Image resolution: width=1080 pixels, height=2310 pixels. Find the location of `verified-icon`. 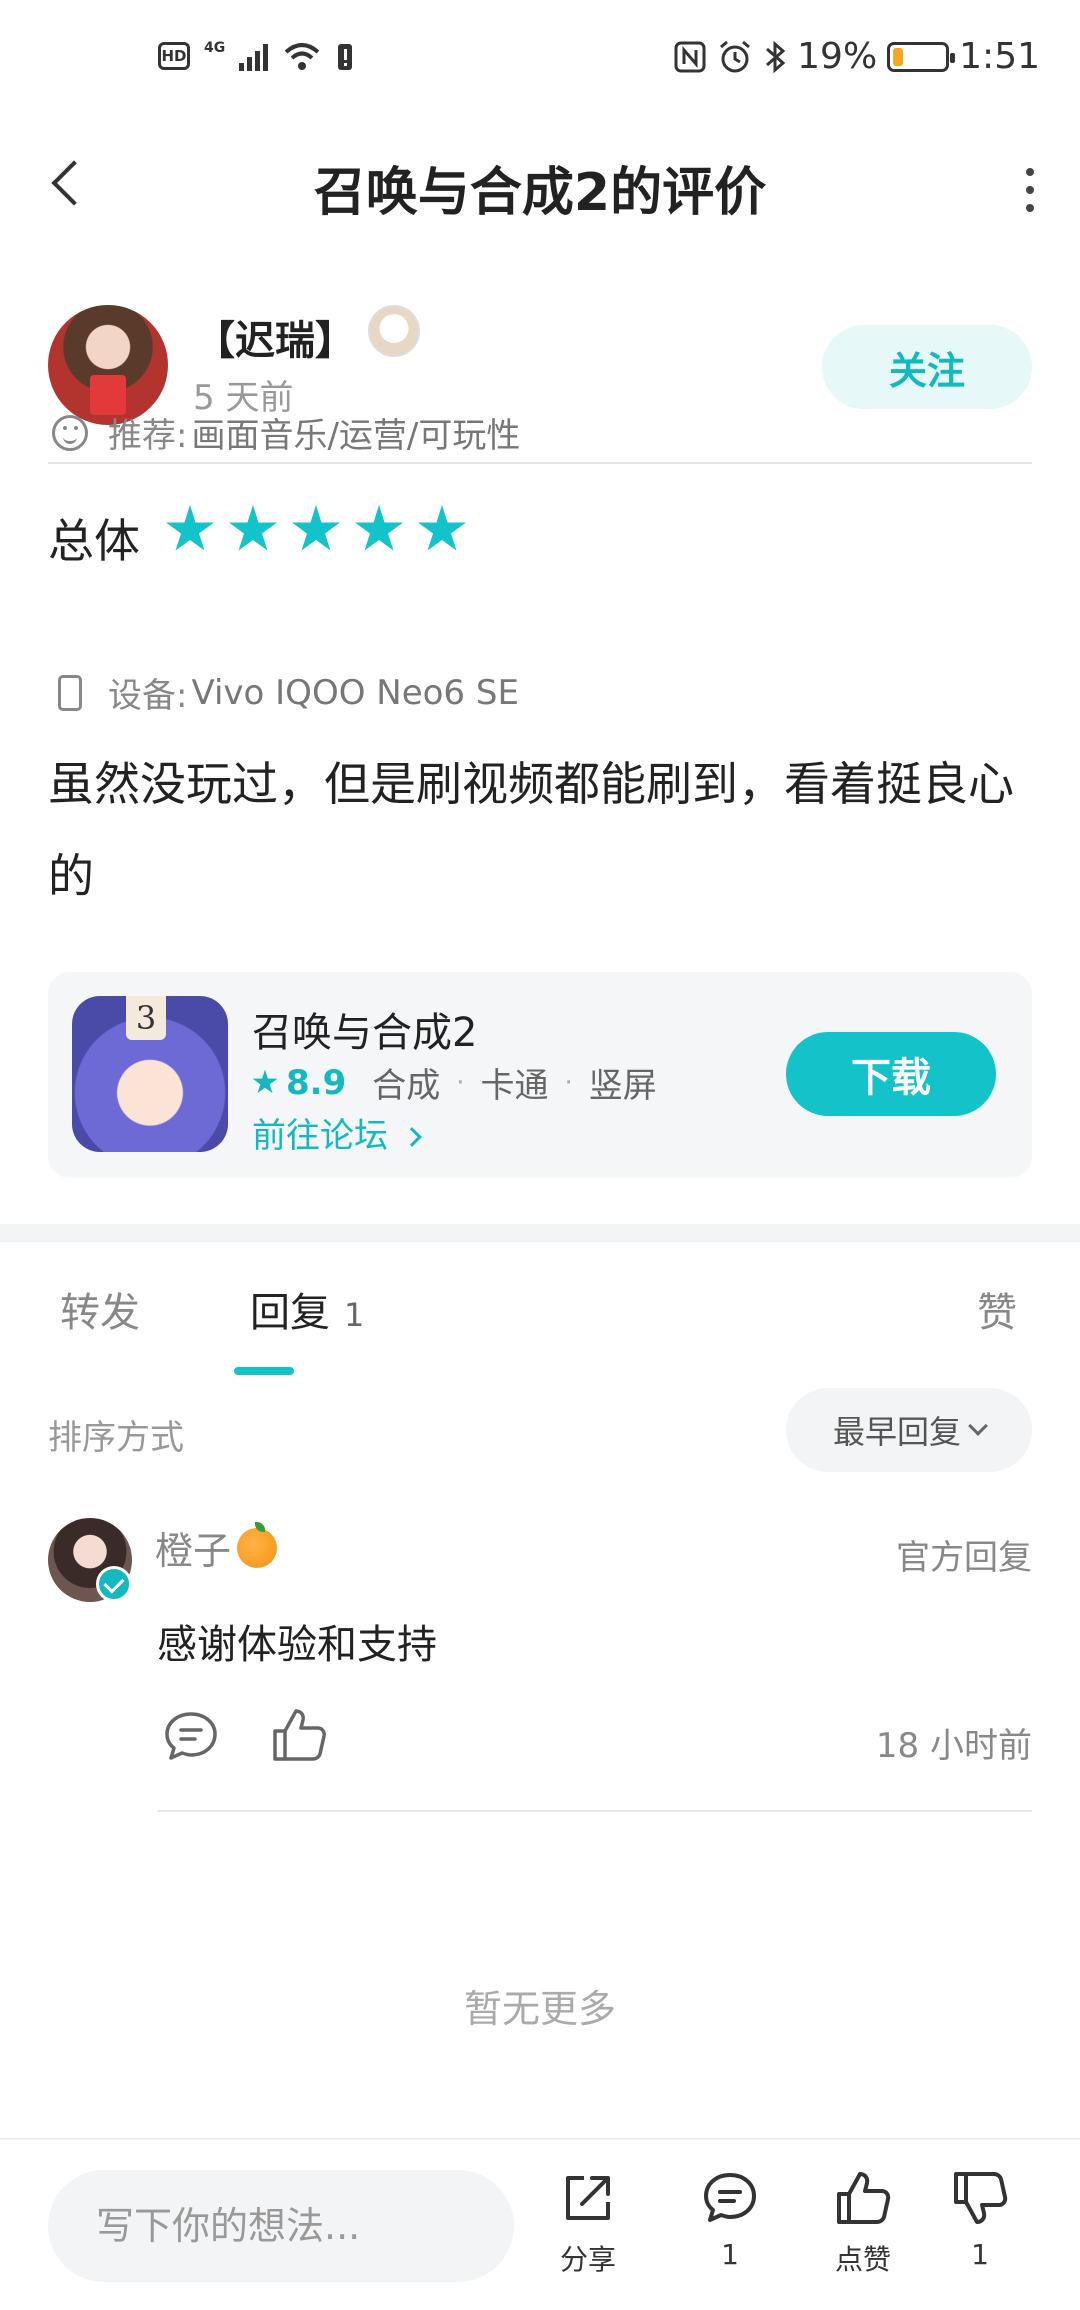

verified-icon is located at coordinates (114, 1584).